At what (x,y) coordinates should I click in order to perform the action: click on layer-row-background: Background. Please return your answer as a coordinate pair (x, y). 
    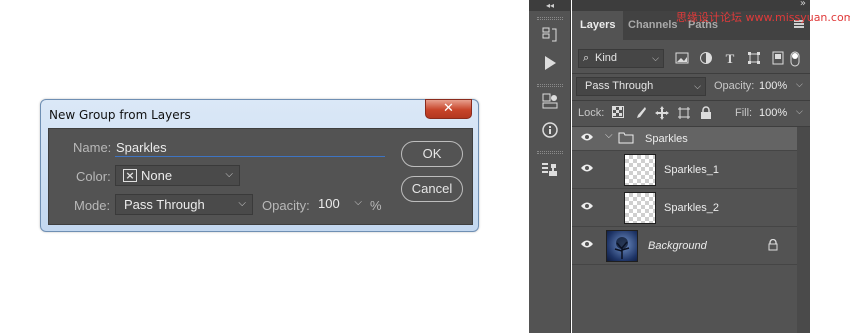
    Looking at the image, I should click on (684, 246).